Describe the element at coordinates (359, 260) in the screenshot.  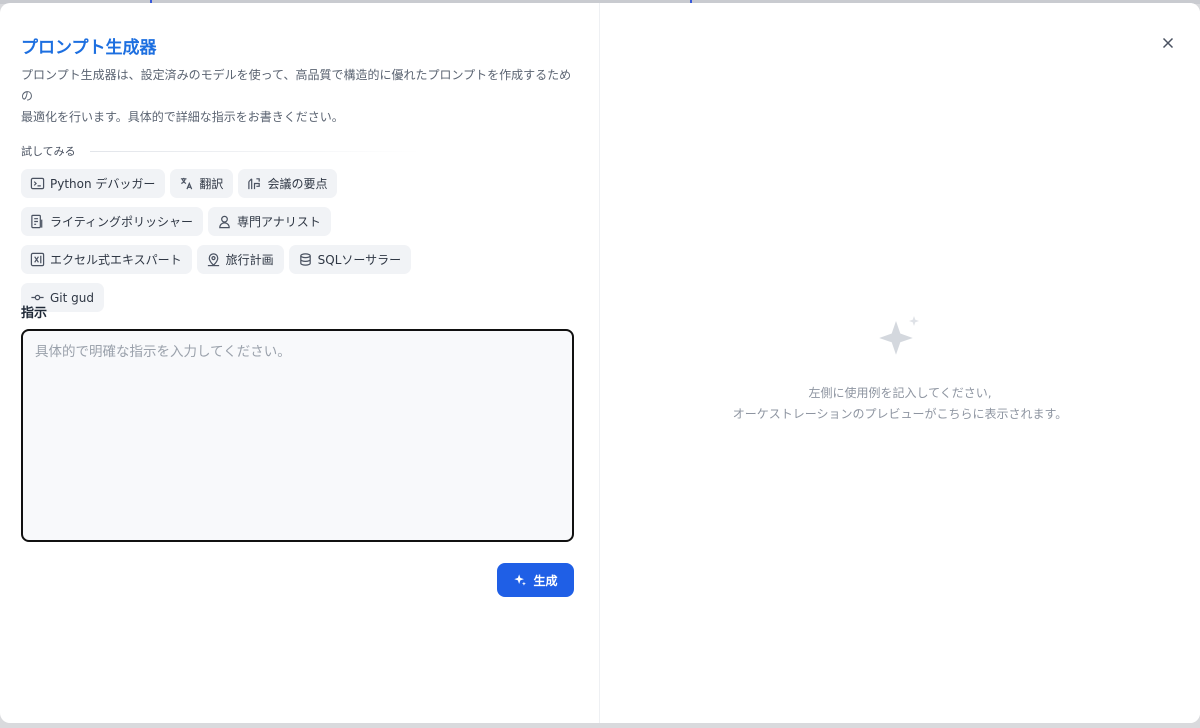
I see `chip-label: SQLソーサラー` at that location.